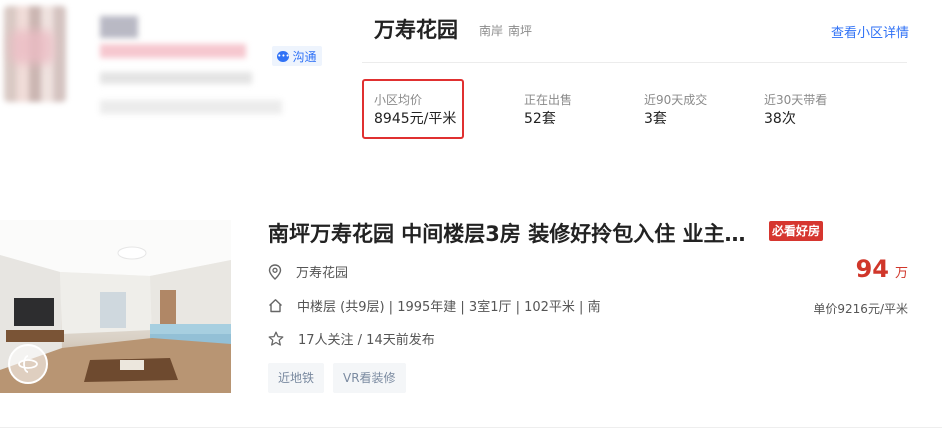 The height and width of the screenshot is (432, 942). What do you see at coordinates (491, 31) in the screenshot?
I see `community-district: 南岸` at bounding box center [491, 31].